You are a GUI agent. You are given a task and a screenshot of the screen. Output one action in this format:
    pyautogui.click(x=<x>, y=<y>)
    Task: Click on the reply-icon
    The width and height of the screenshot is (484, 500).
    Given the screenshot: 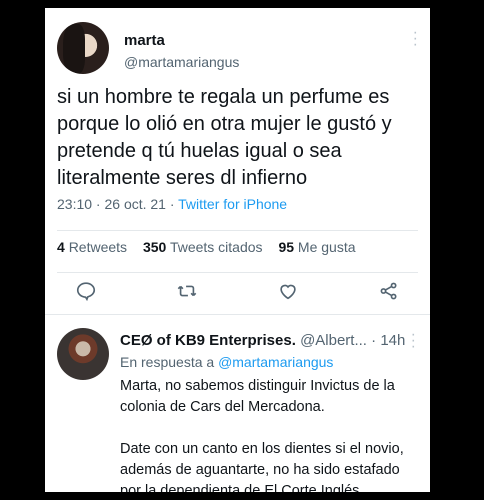 What is the action you would take?
    pyautogui.click(x=86, y=293)
    